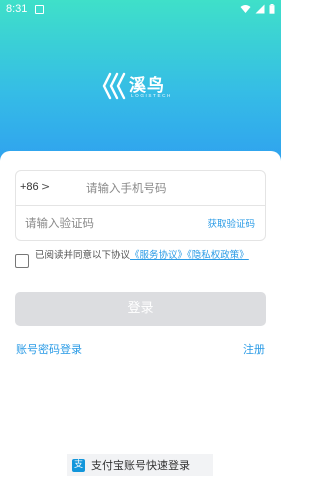 This screenshot has height=500, width=320. I want to click on alipay-login-button: 支 支付宝账号快速登录, so click(140, 465).